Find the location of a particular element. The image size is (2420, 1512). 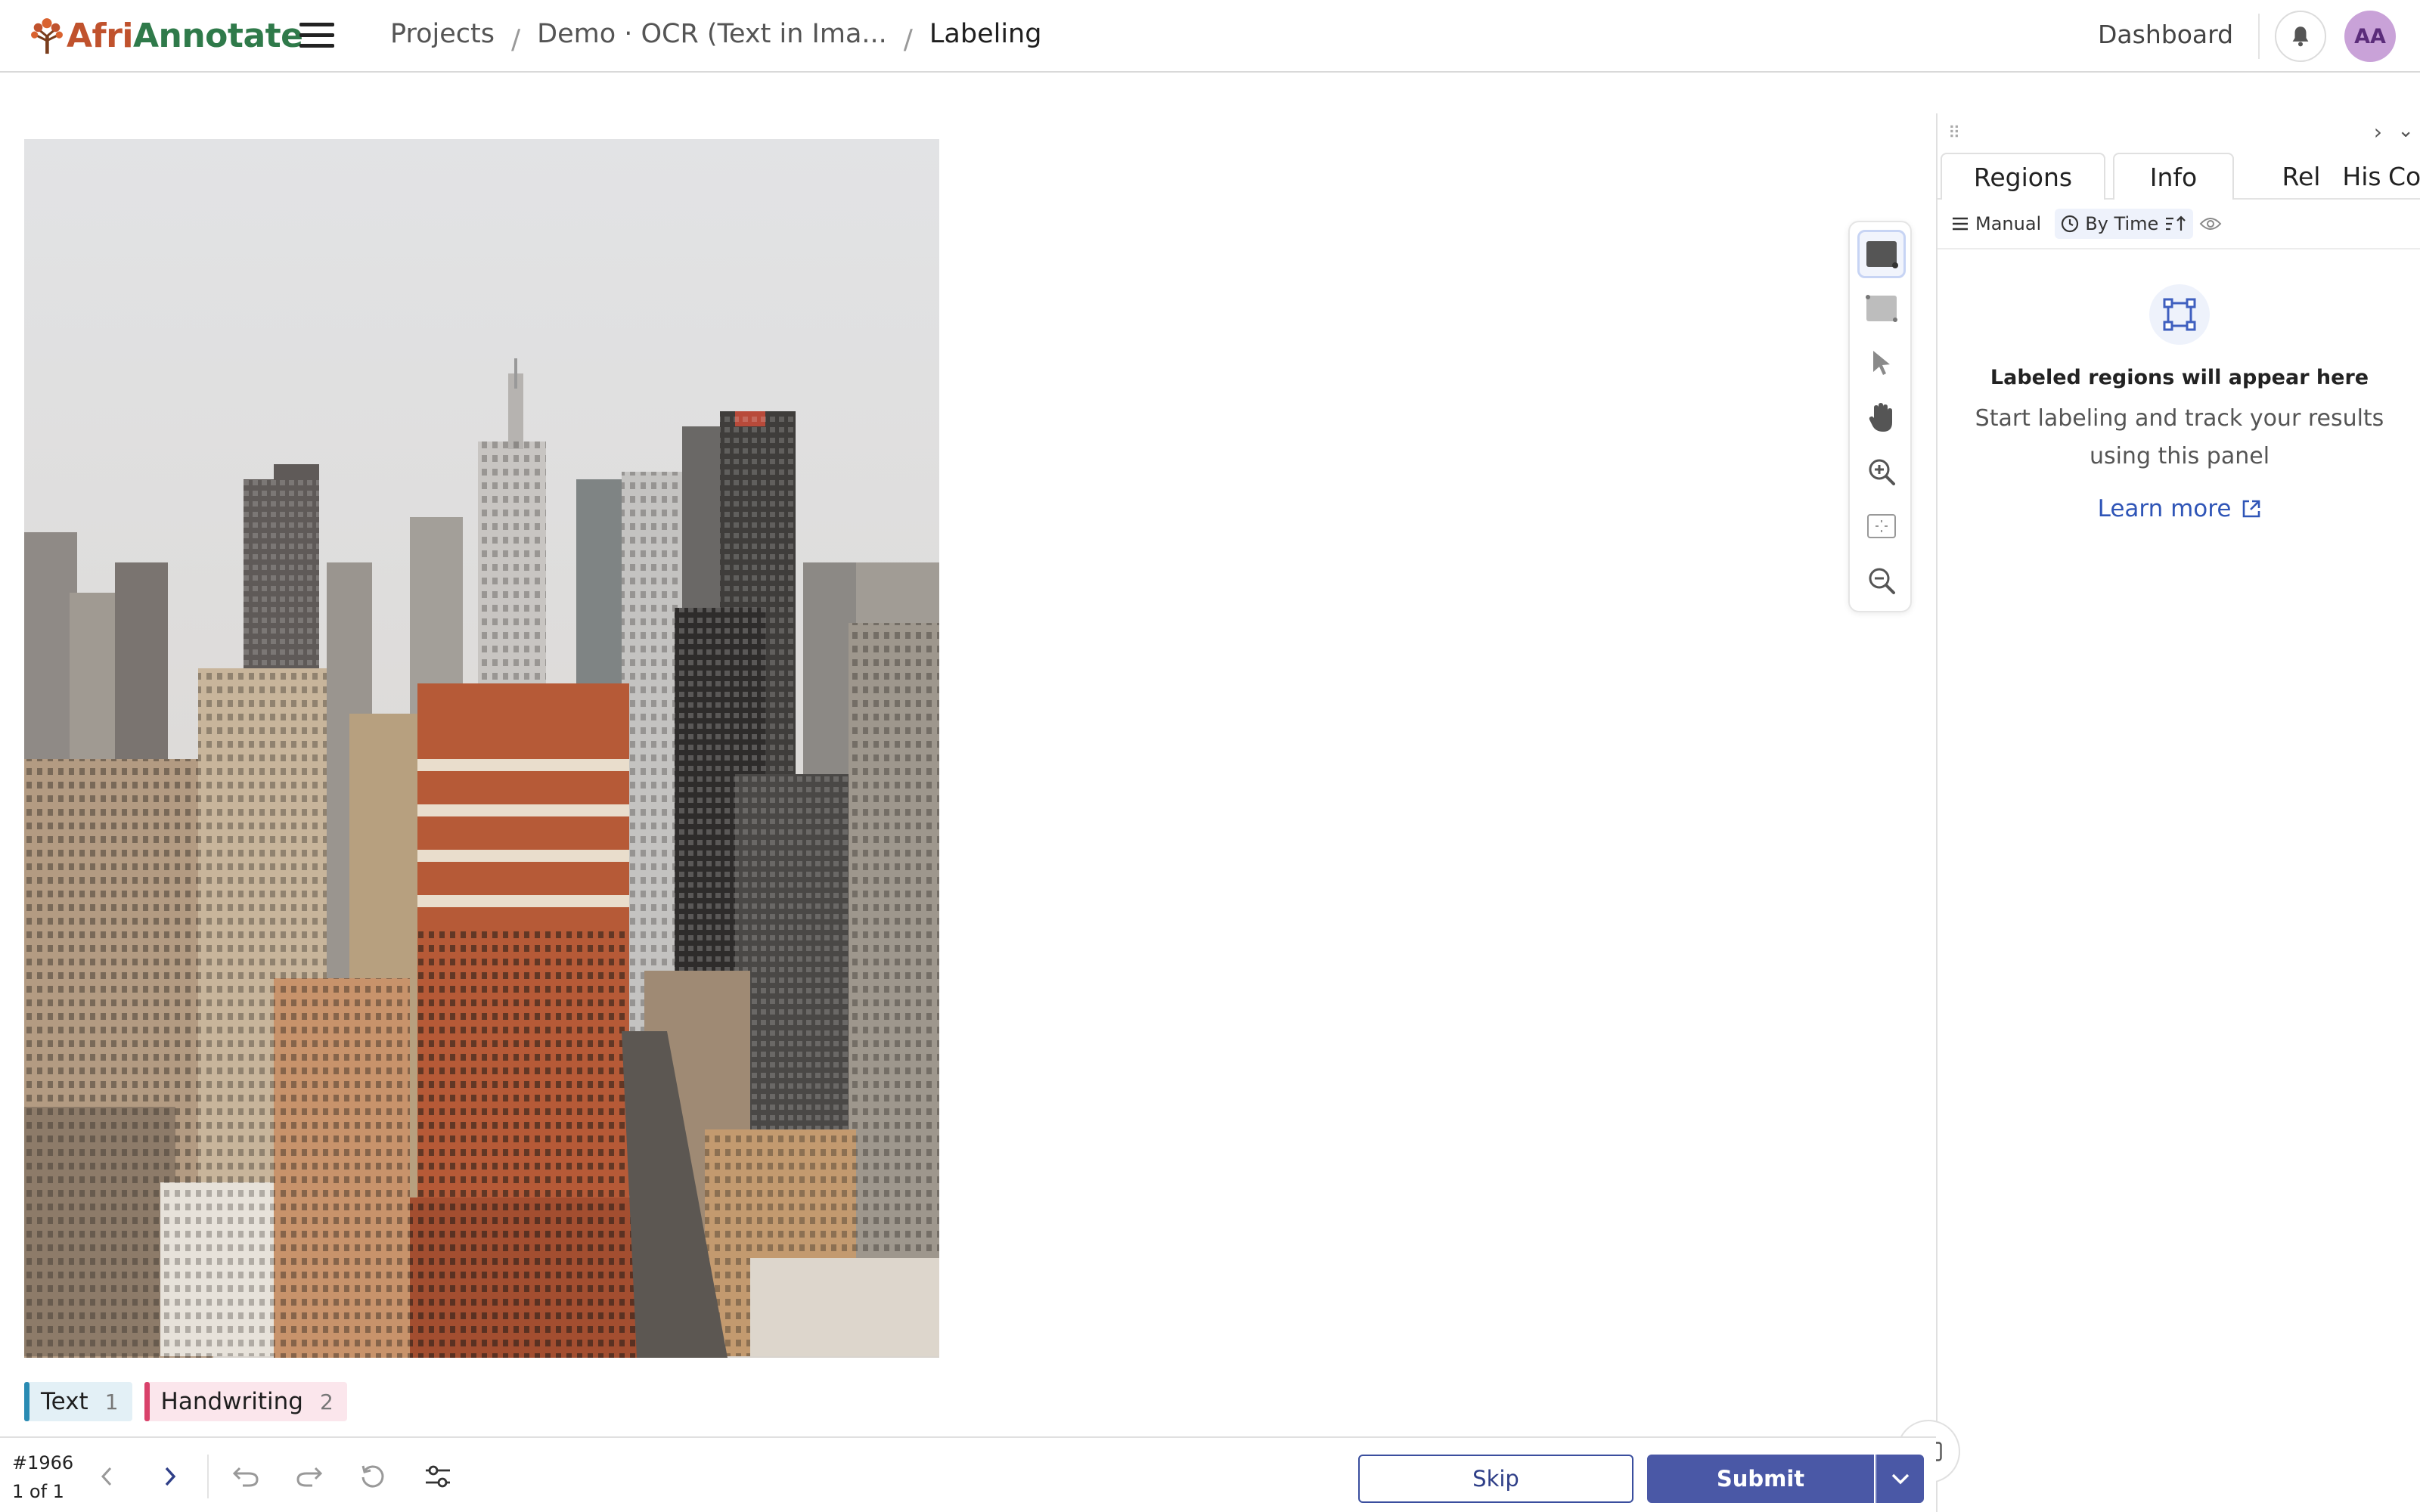

tree-logo-icon is located at coordinates (47, 36).